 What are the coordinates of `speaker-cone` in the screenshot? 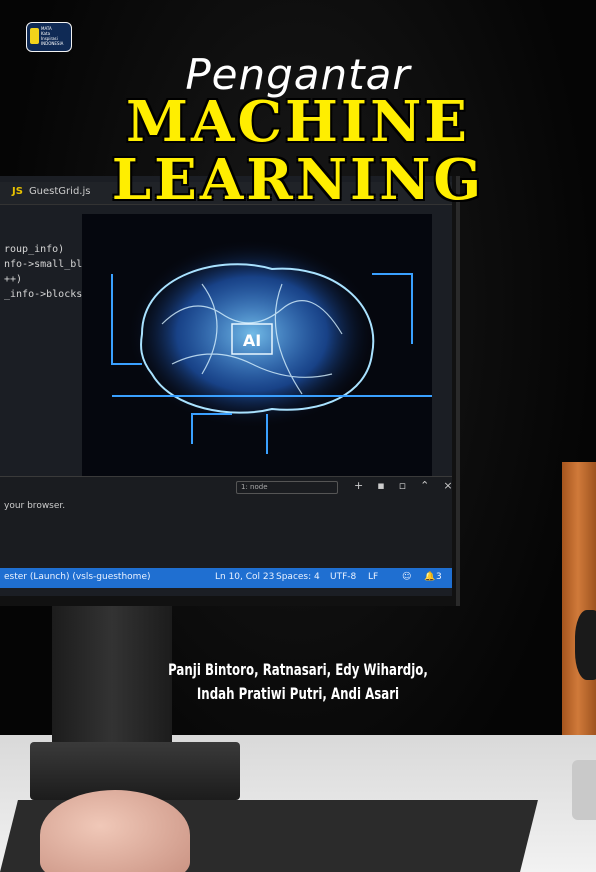 It's located at (585, 645).